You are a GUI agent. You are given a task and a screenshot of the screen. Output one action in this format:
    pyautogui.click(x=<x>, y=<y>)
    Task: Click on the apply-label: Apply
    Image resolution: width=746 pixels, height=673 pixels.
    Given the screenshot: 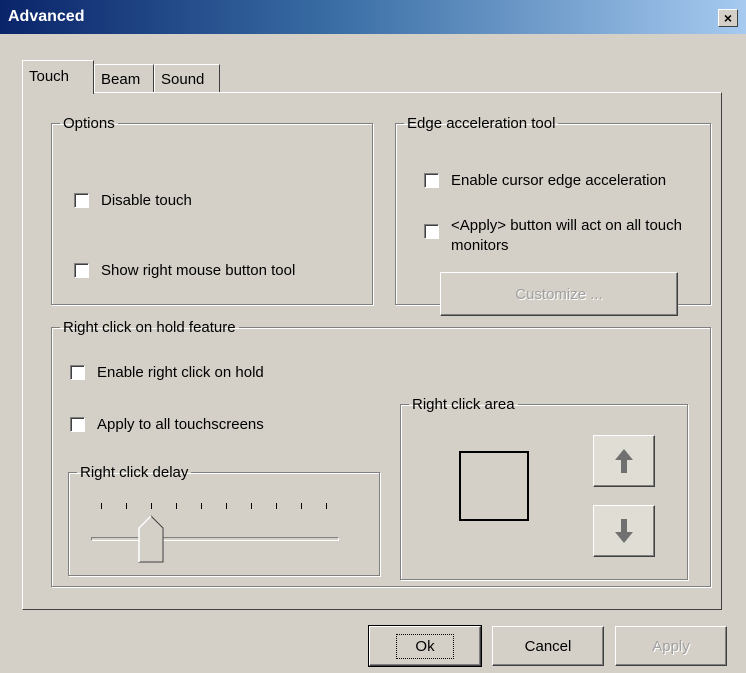 What is the action you would take?
    pyautogui.click(x=671, y=646)
    